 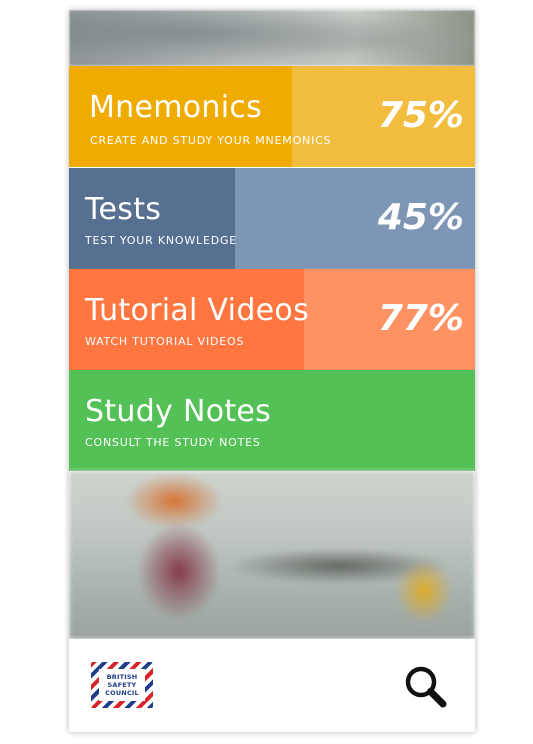 I want to click on tests-subtitle: TEST YOUR KNOWLEDGE, so click(x=161, y=240).